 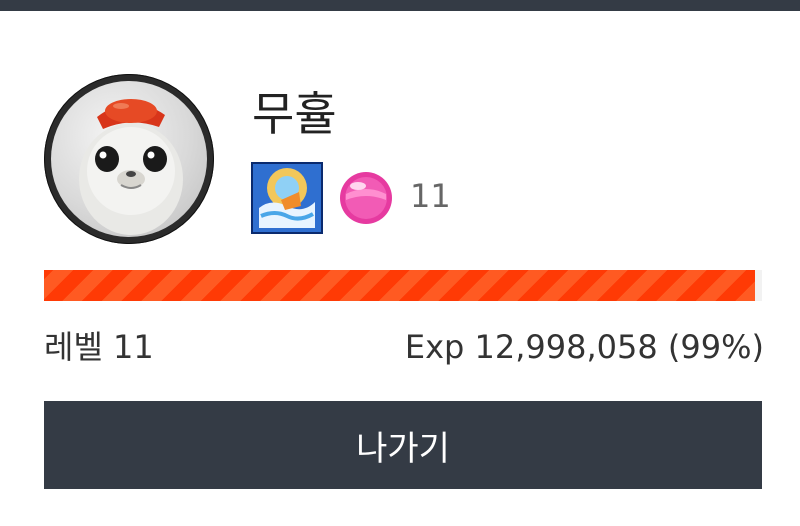 What do you see at coordinates (294, 114) in the screenshot?
I see `player-name: 무휼` at bounding box center [294, 114].